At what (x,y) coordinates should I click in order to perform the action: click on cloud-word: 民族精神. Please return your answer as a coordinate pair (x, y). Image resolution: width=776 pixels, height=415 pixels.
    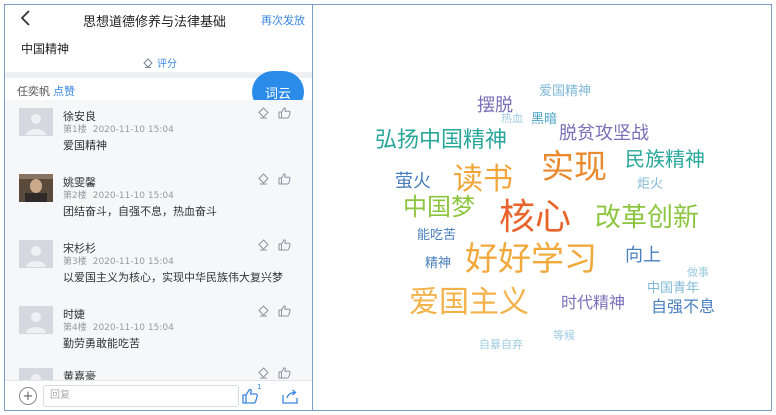
    Looking at the image, I should click on (665, 159).